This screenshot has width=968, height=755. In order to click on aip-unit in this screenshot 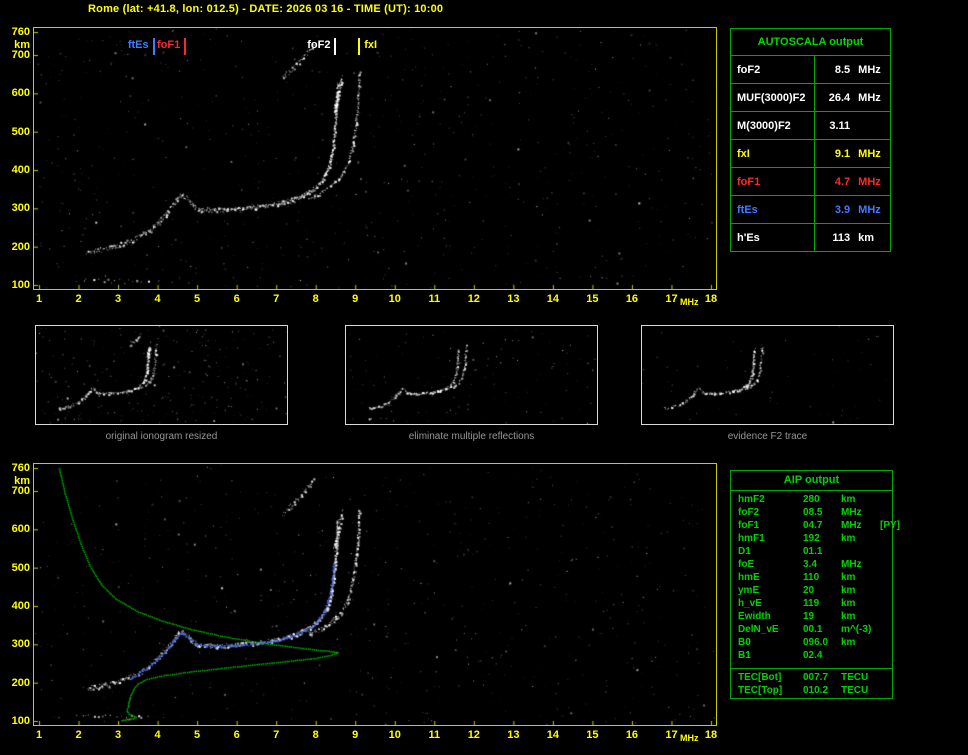, I will do `click(860, 551)`.